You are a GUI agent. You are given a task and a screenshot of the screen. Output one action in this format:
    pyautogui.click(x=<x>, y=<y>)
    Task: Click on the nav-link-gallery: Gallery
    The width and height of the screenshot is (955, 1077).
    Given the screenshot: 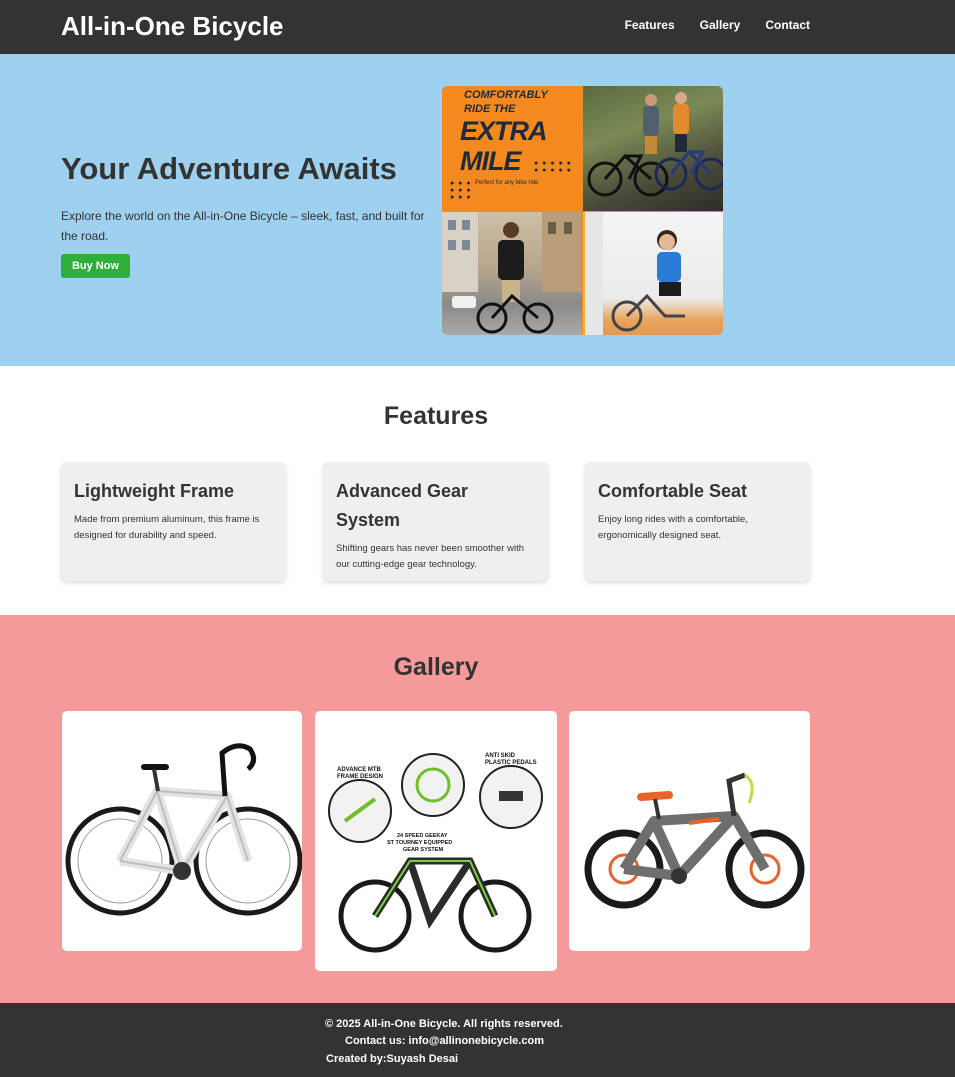 What is the action you would take?
    pyautogui.click(x=720, y=25)
    